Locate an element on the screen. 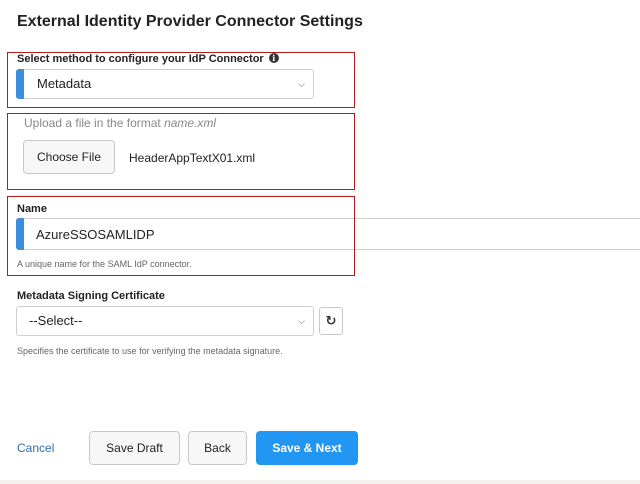 The width and height of the screenshot is (640, 484). highlight-box-method is located at coordinates (181, 80).